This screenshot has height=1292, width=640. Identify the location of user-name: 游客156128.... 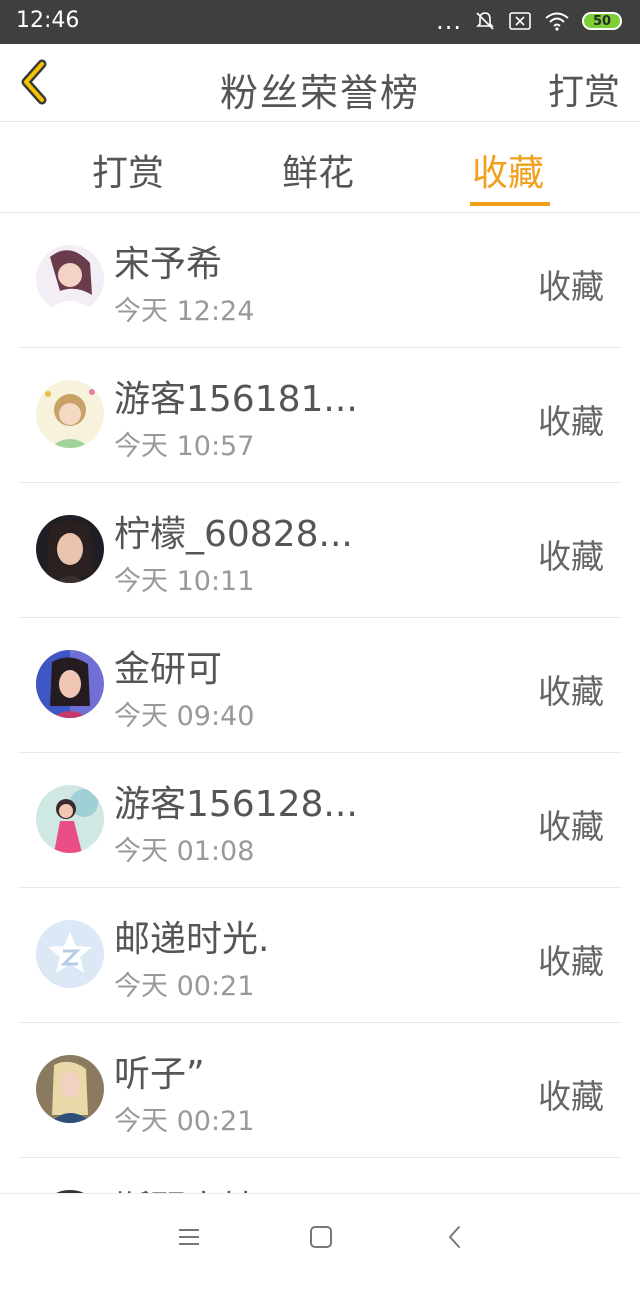
(236, 804).